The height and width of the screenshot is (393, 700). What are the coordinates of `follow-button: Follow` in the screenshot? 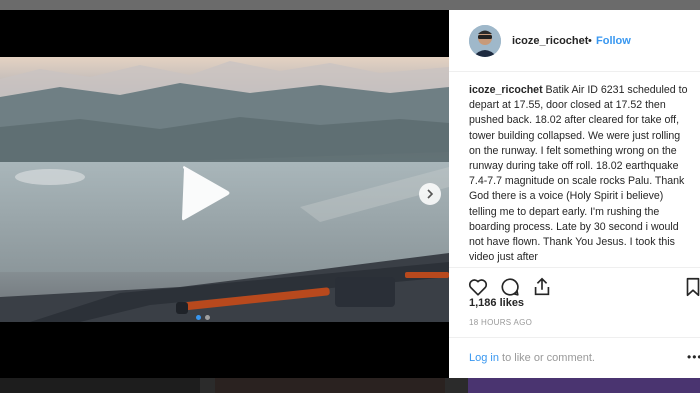 It's located at (613, 41).